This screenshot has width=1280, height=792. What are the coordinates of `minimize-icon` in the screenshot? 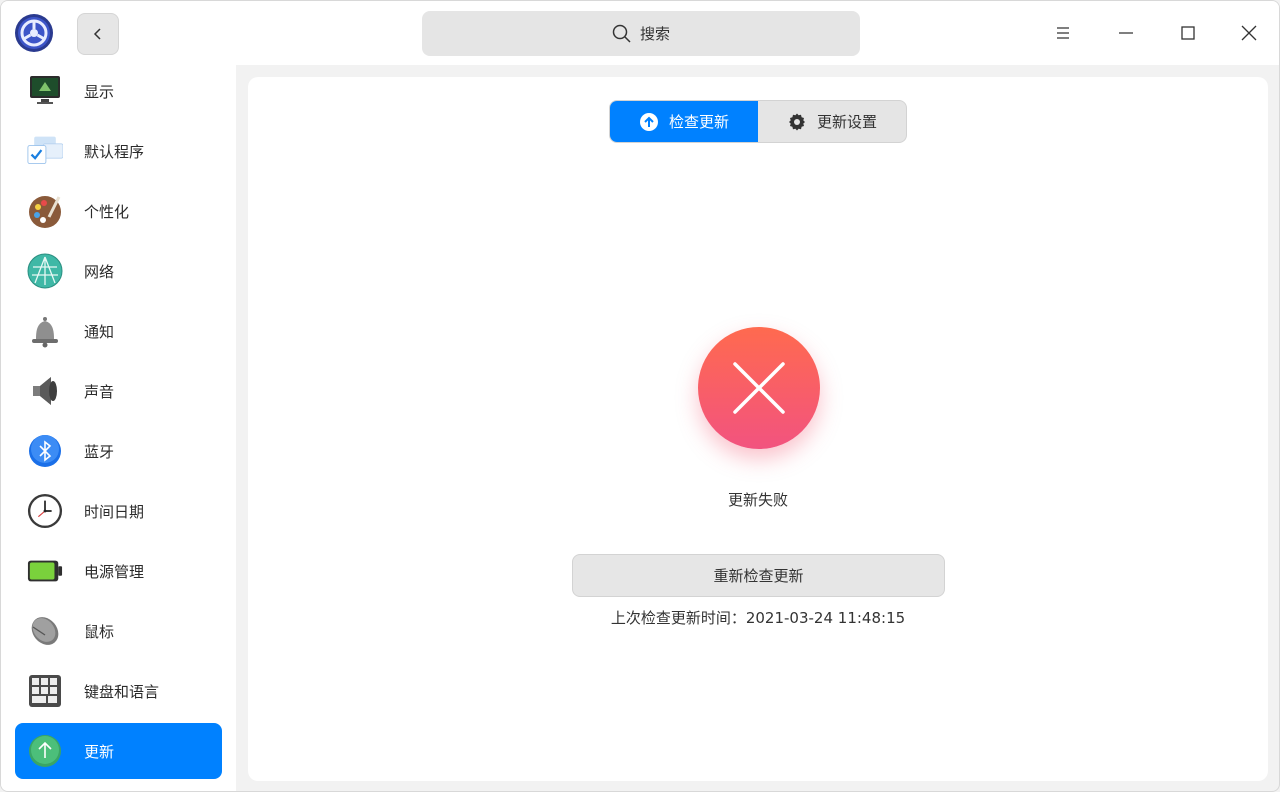 It's located at (1126, 33).